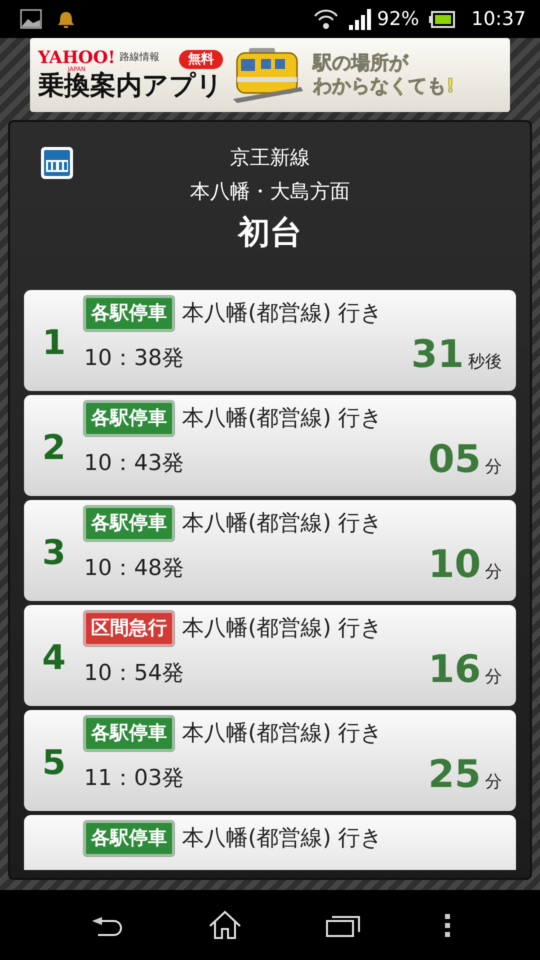 The height and width of the screenshot is (960, 540). I want to click on departure-time: 11：03発, so click(134, 779).